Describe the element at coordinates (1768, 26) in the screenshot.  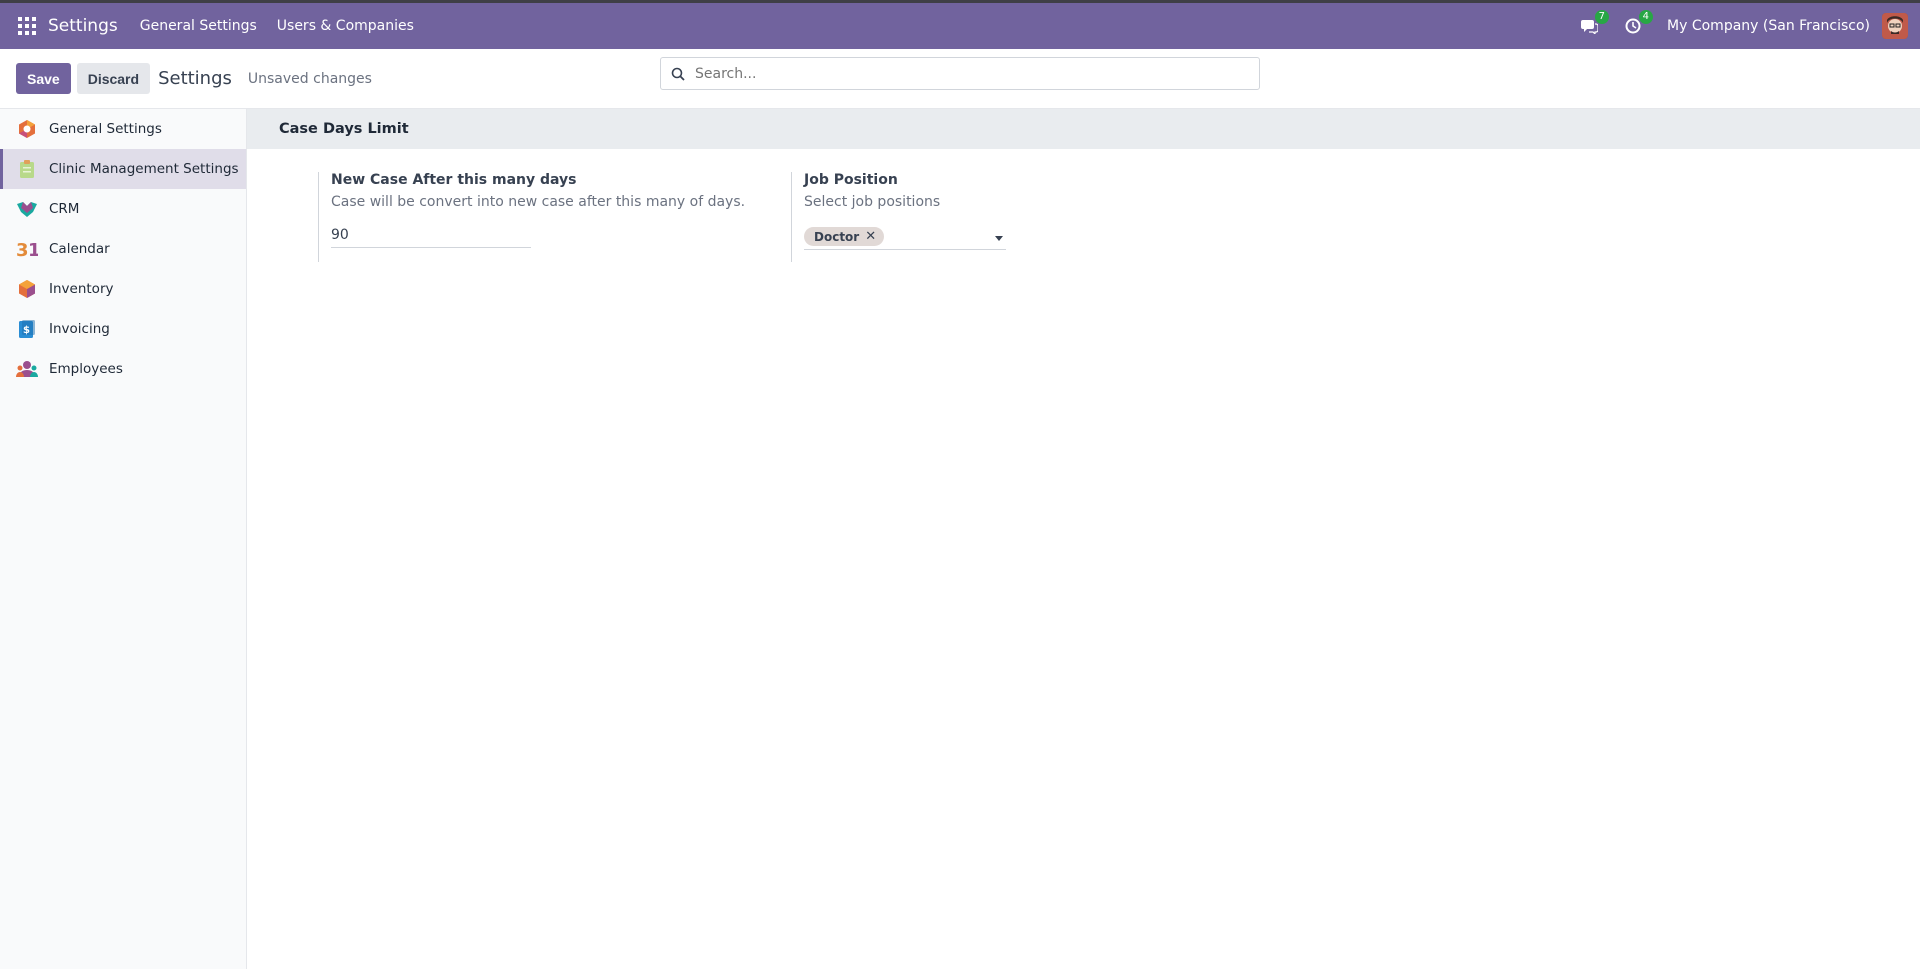
I see `company-switcher: My Company (San Francisco)` at that location.